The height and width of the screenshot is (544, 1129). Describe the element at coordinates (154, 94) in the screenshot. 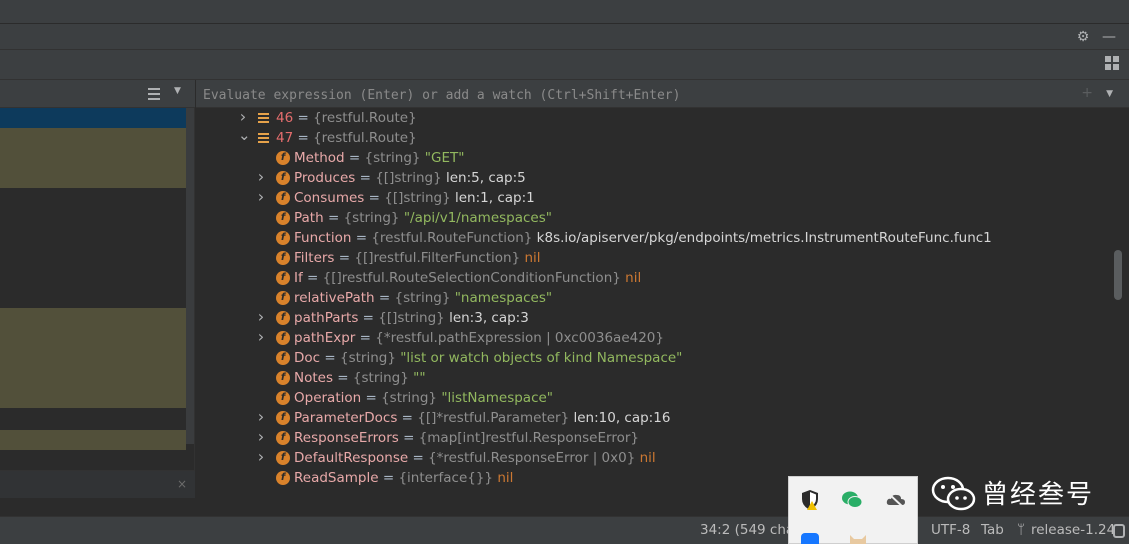

I see `list-icon` at that location.